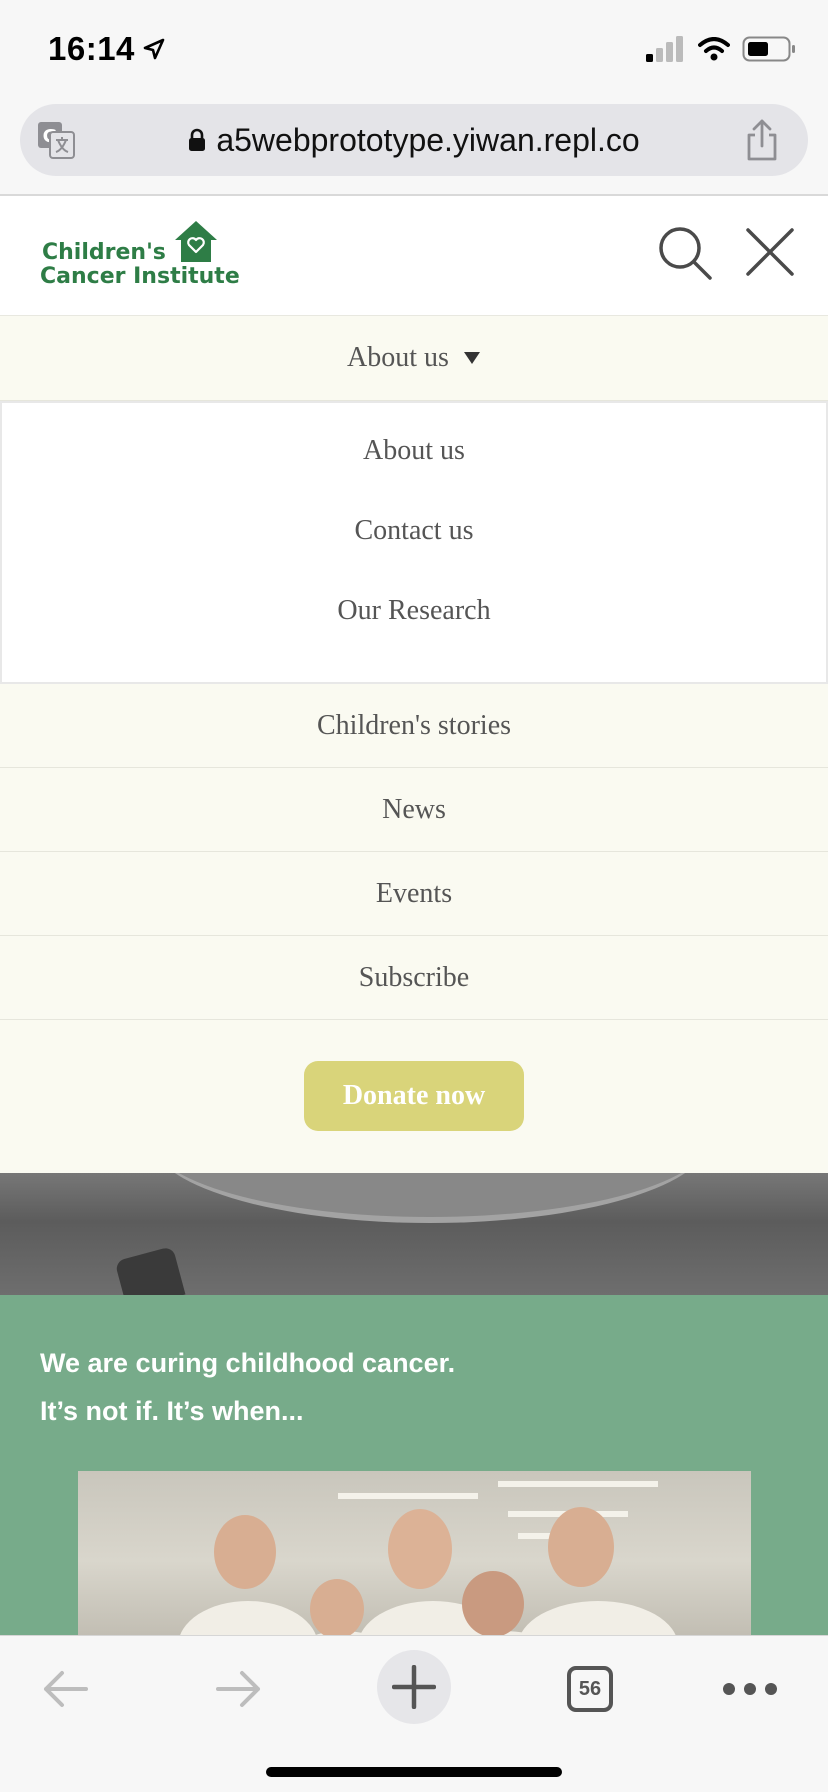 This screenshot has width=828, height=1792. What do you see at coordinates (714, 49) in the screenshot?
I see `wifi-icon` at bounding box center [714, 49].